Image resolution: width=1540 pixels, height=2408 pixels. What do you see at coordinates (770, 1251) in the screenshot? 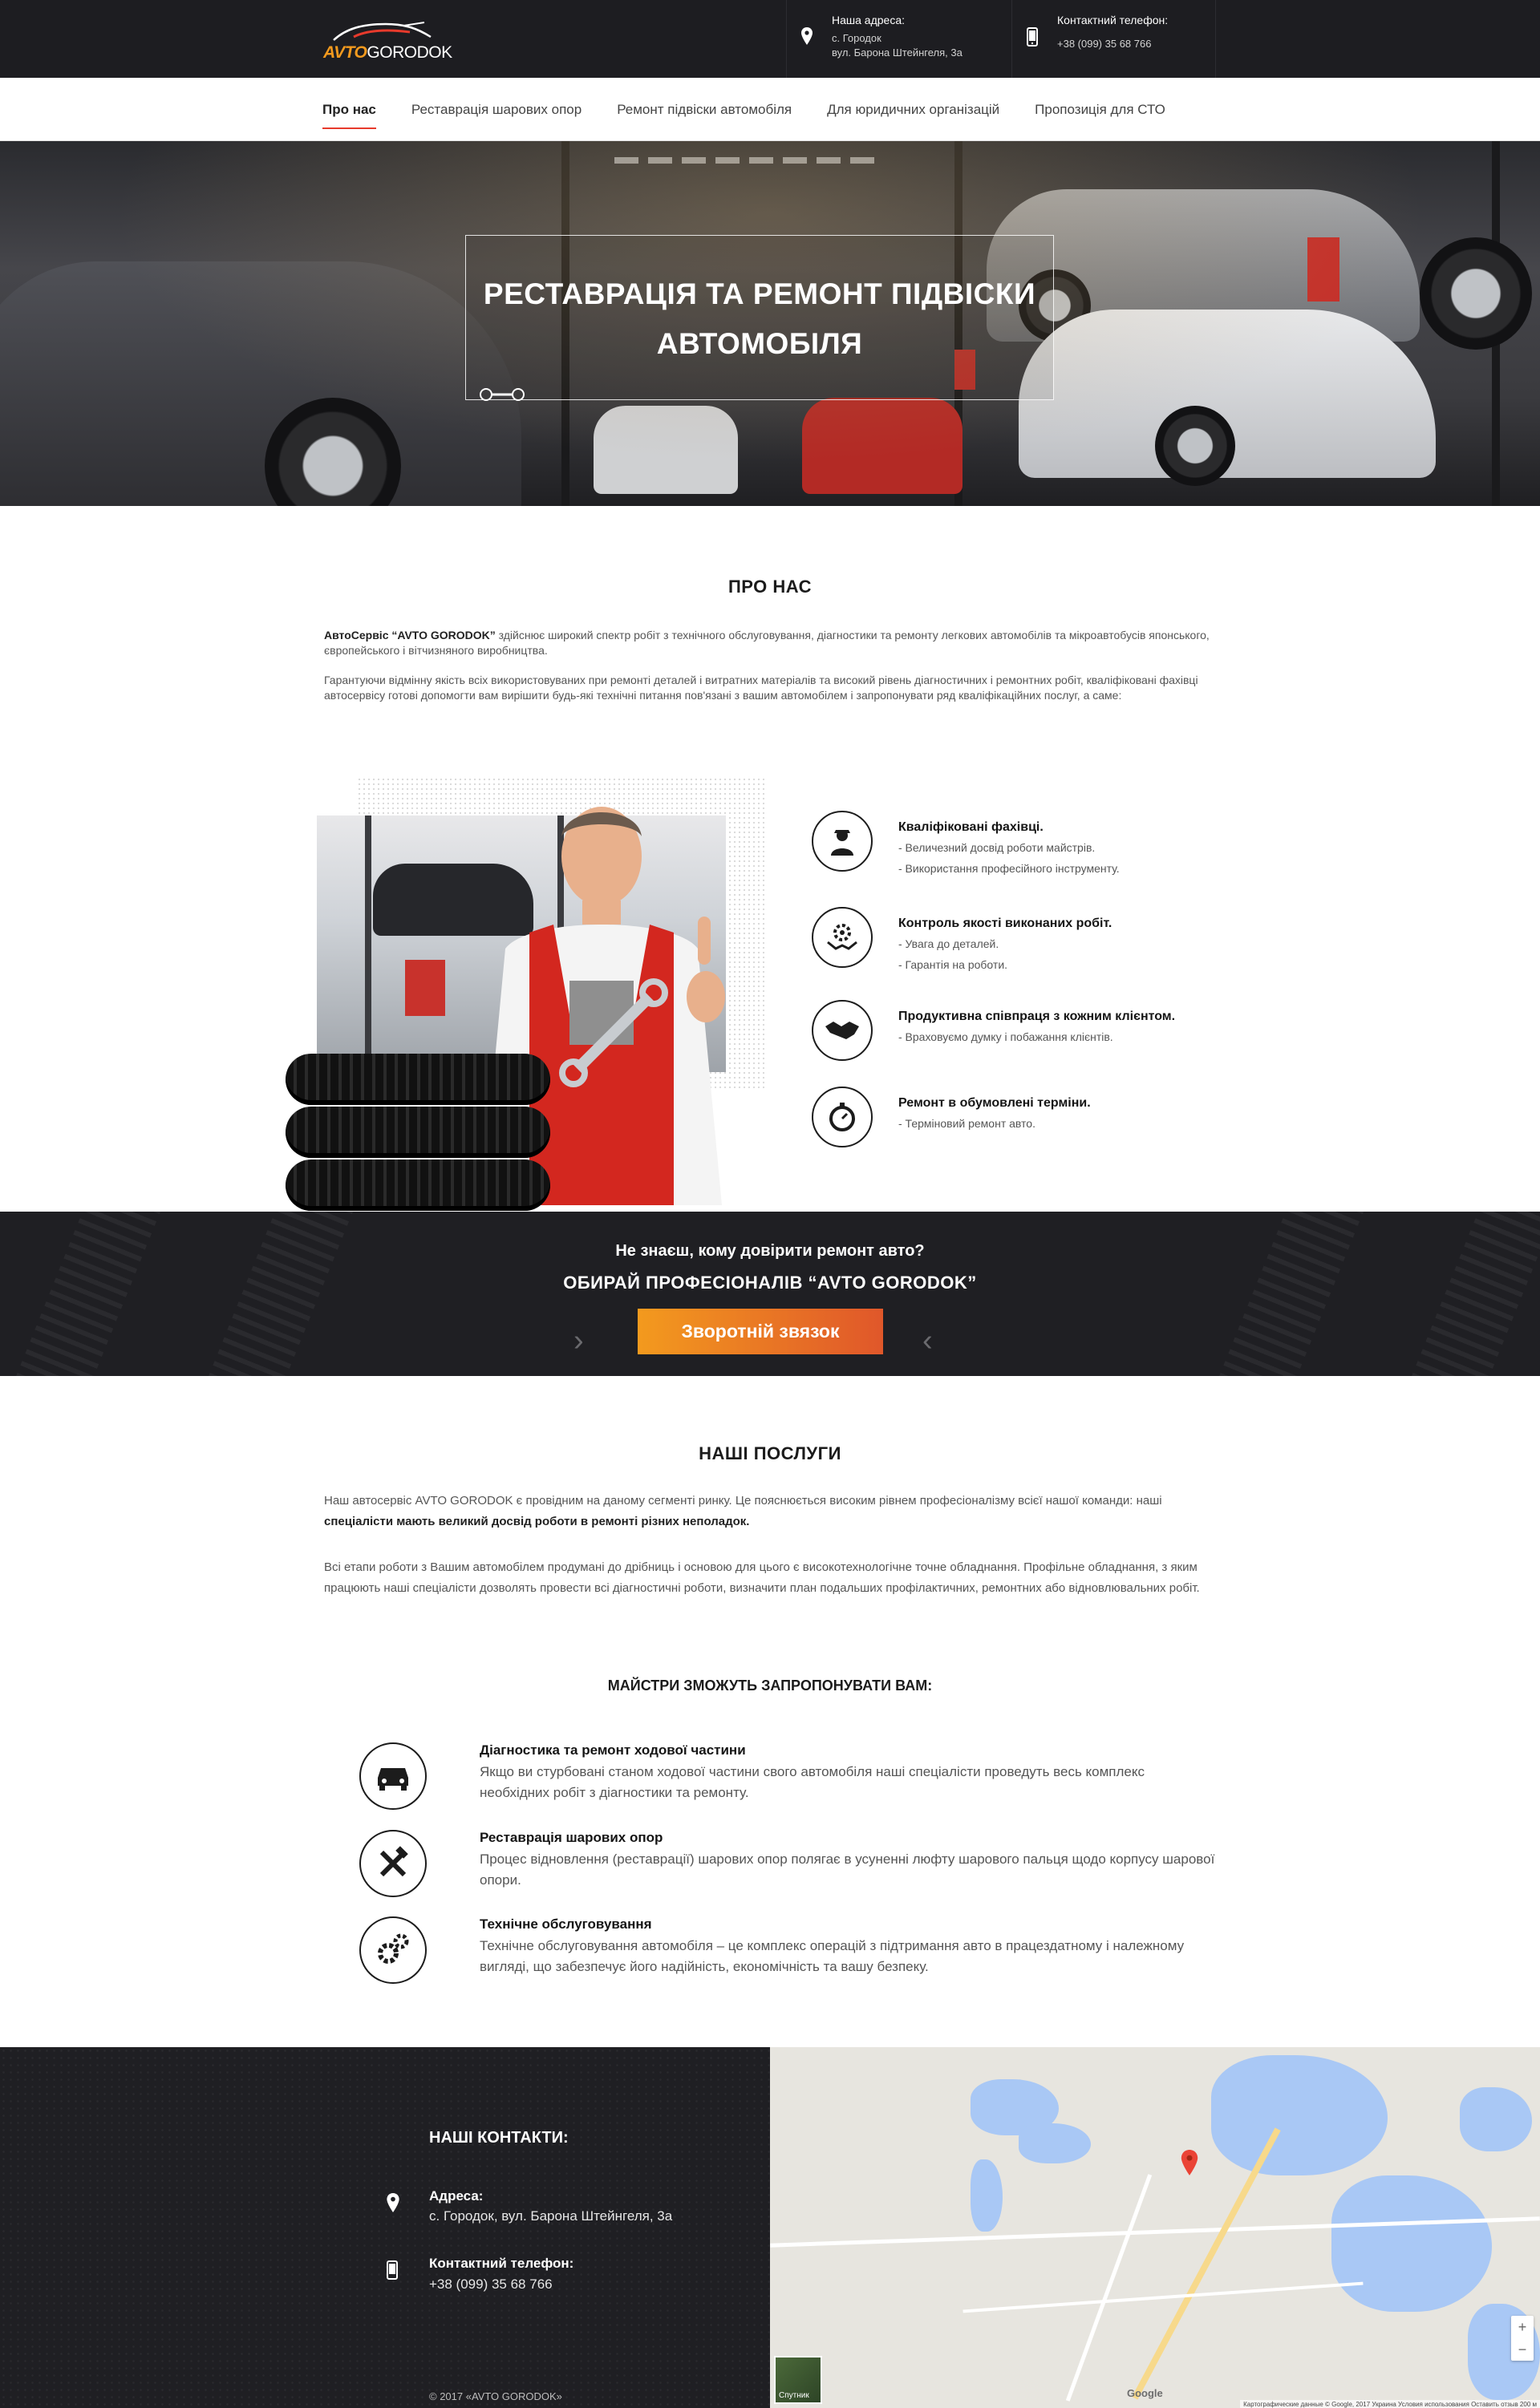
I see `cta-question: Не знаєш, кому довірити ремонт авто?` at bounding box center [770, 1251].